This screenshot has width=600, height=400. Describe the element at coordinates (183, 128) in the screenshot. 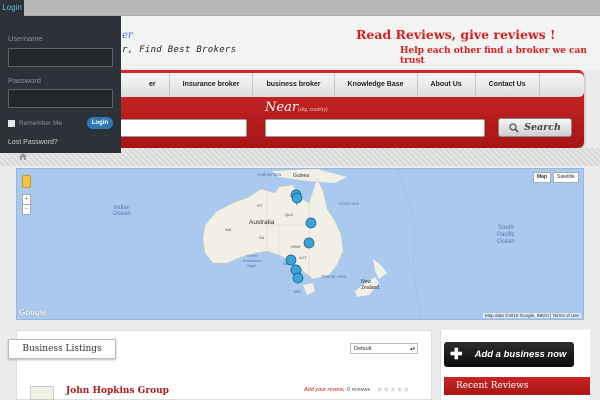

I see `keyword-search-input` at that location.